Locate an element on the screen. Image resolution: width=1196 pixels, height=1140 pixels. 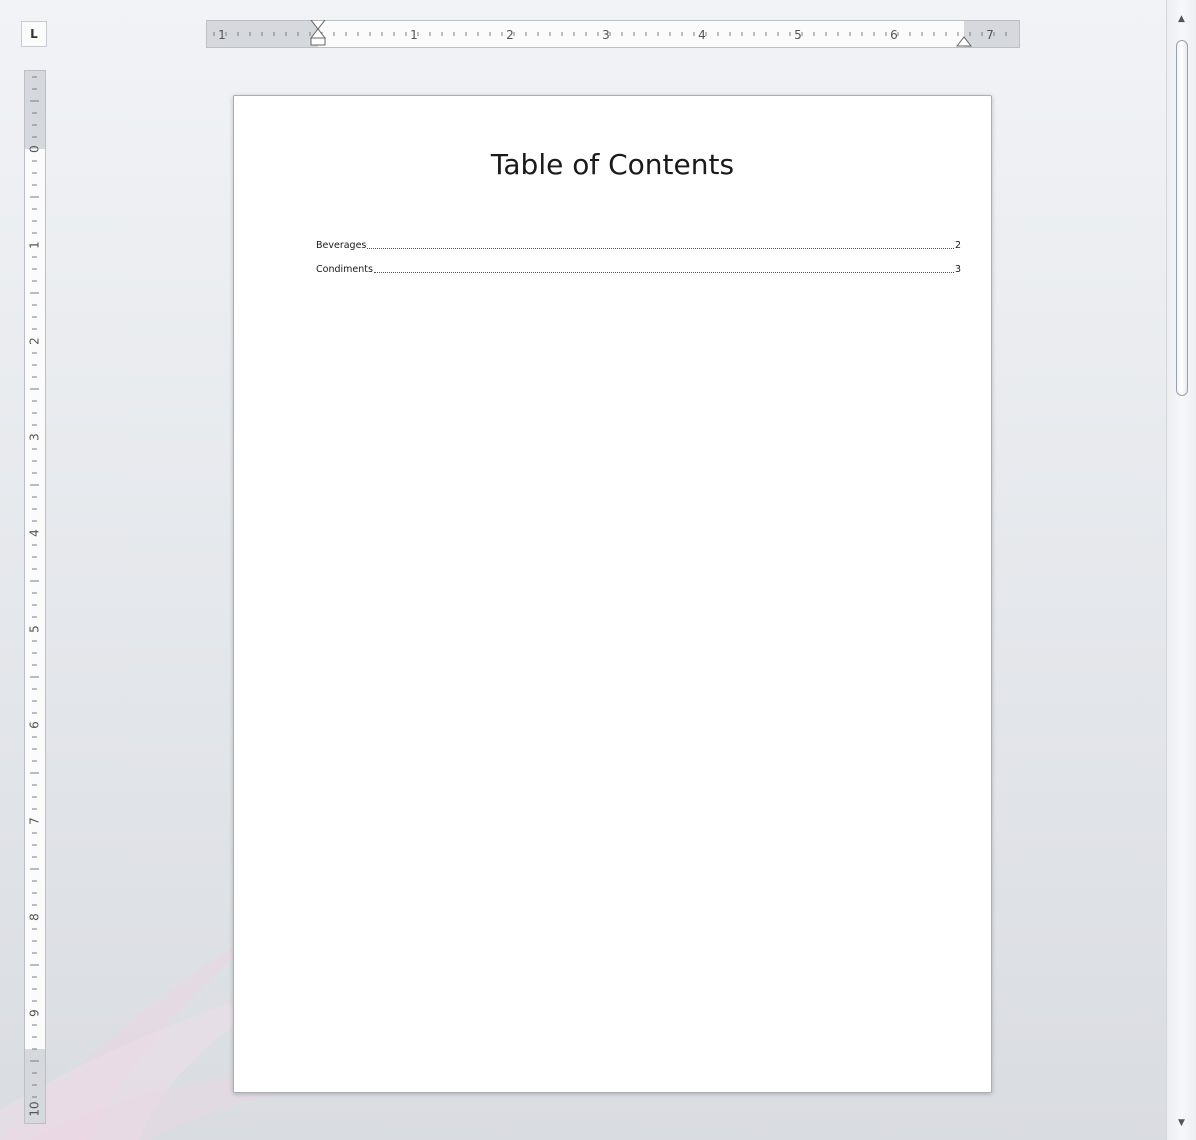
scrollbar-thumb is located at coordinates (1182, 218).